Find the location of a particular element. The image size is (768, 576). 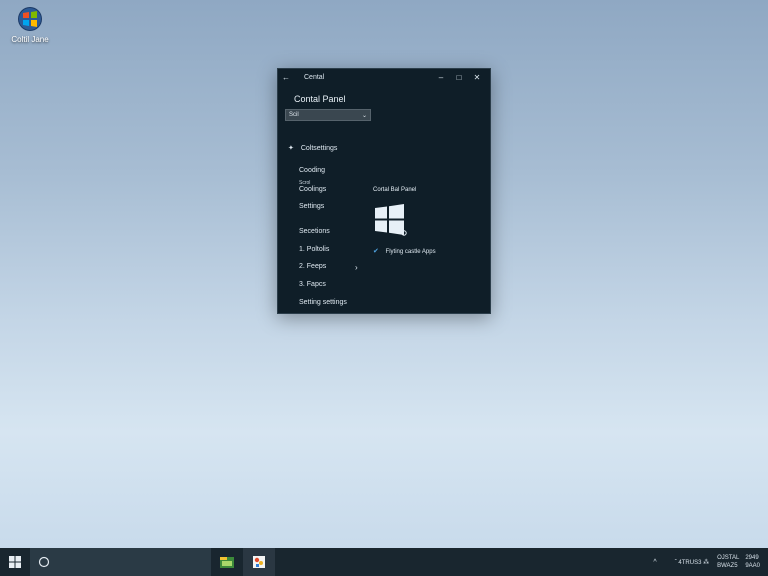

nav-section-title: ✦ Coltsettings is located at coordinates (312, 148).